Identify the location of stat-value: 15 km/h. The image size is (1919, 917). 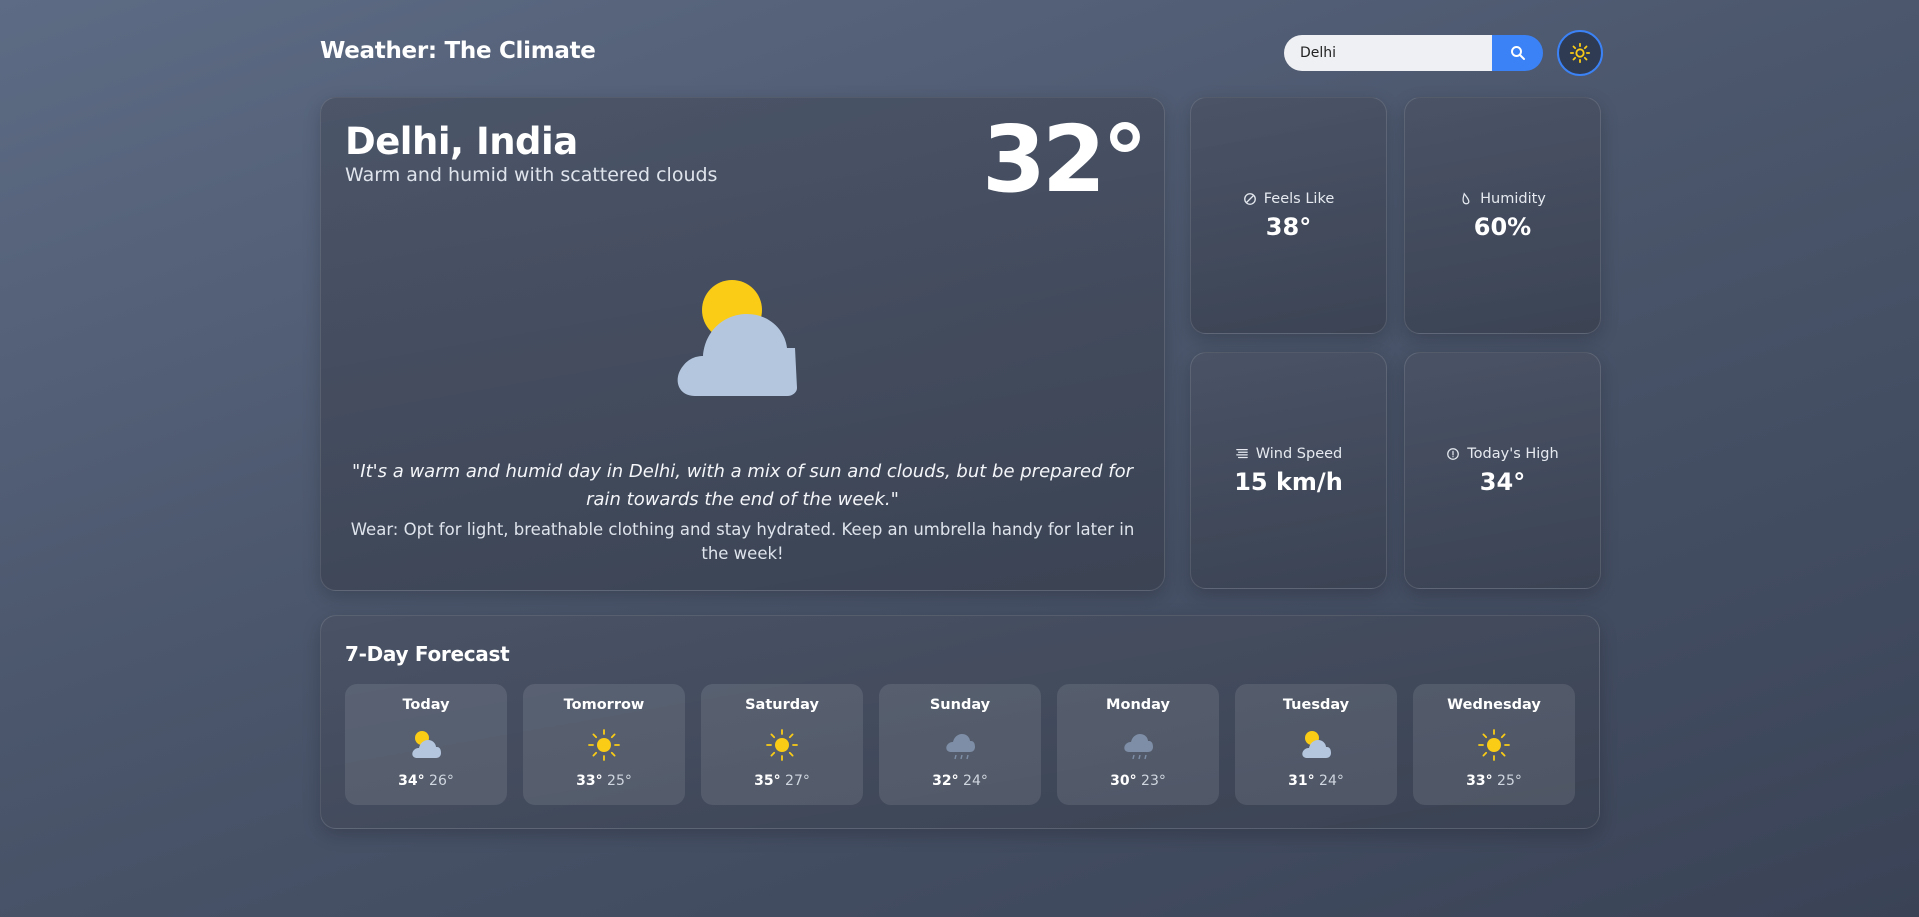
(1288, 481).